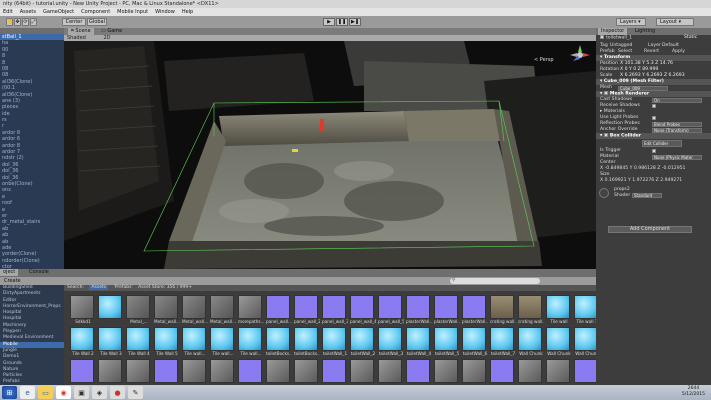 This screenshot has height=400, width=711. What do you see at coordinates (307, 310) in the screenshot?
I see `asset-tile: panel_wall_2` at bounding box center [307, 310].